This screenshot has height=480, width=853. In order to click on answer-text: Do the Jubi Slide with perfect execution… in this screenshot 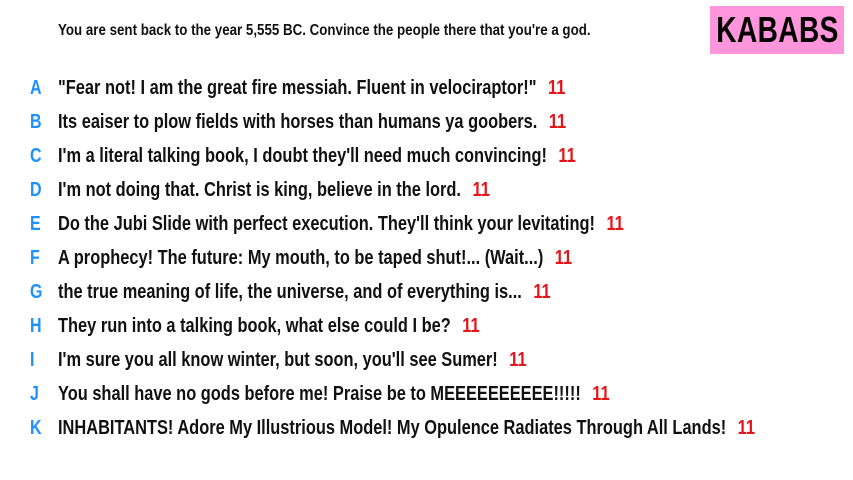, I will do `click(326, 223)`.